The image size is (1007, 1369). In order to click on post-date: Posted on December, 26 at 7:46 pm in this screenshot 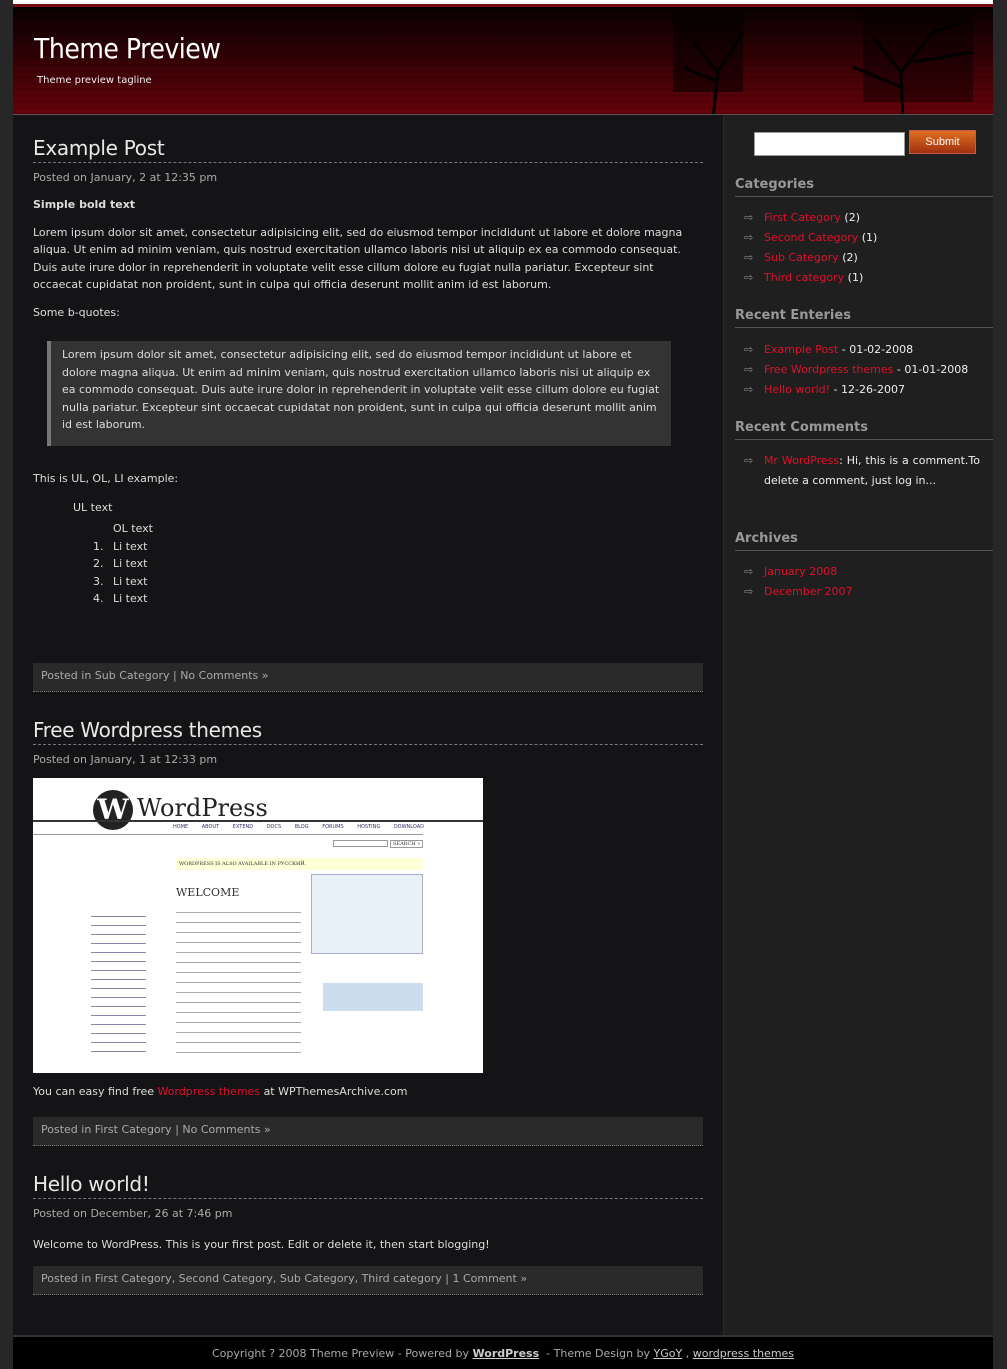, I will do `click(133, 1213)`.